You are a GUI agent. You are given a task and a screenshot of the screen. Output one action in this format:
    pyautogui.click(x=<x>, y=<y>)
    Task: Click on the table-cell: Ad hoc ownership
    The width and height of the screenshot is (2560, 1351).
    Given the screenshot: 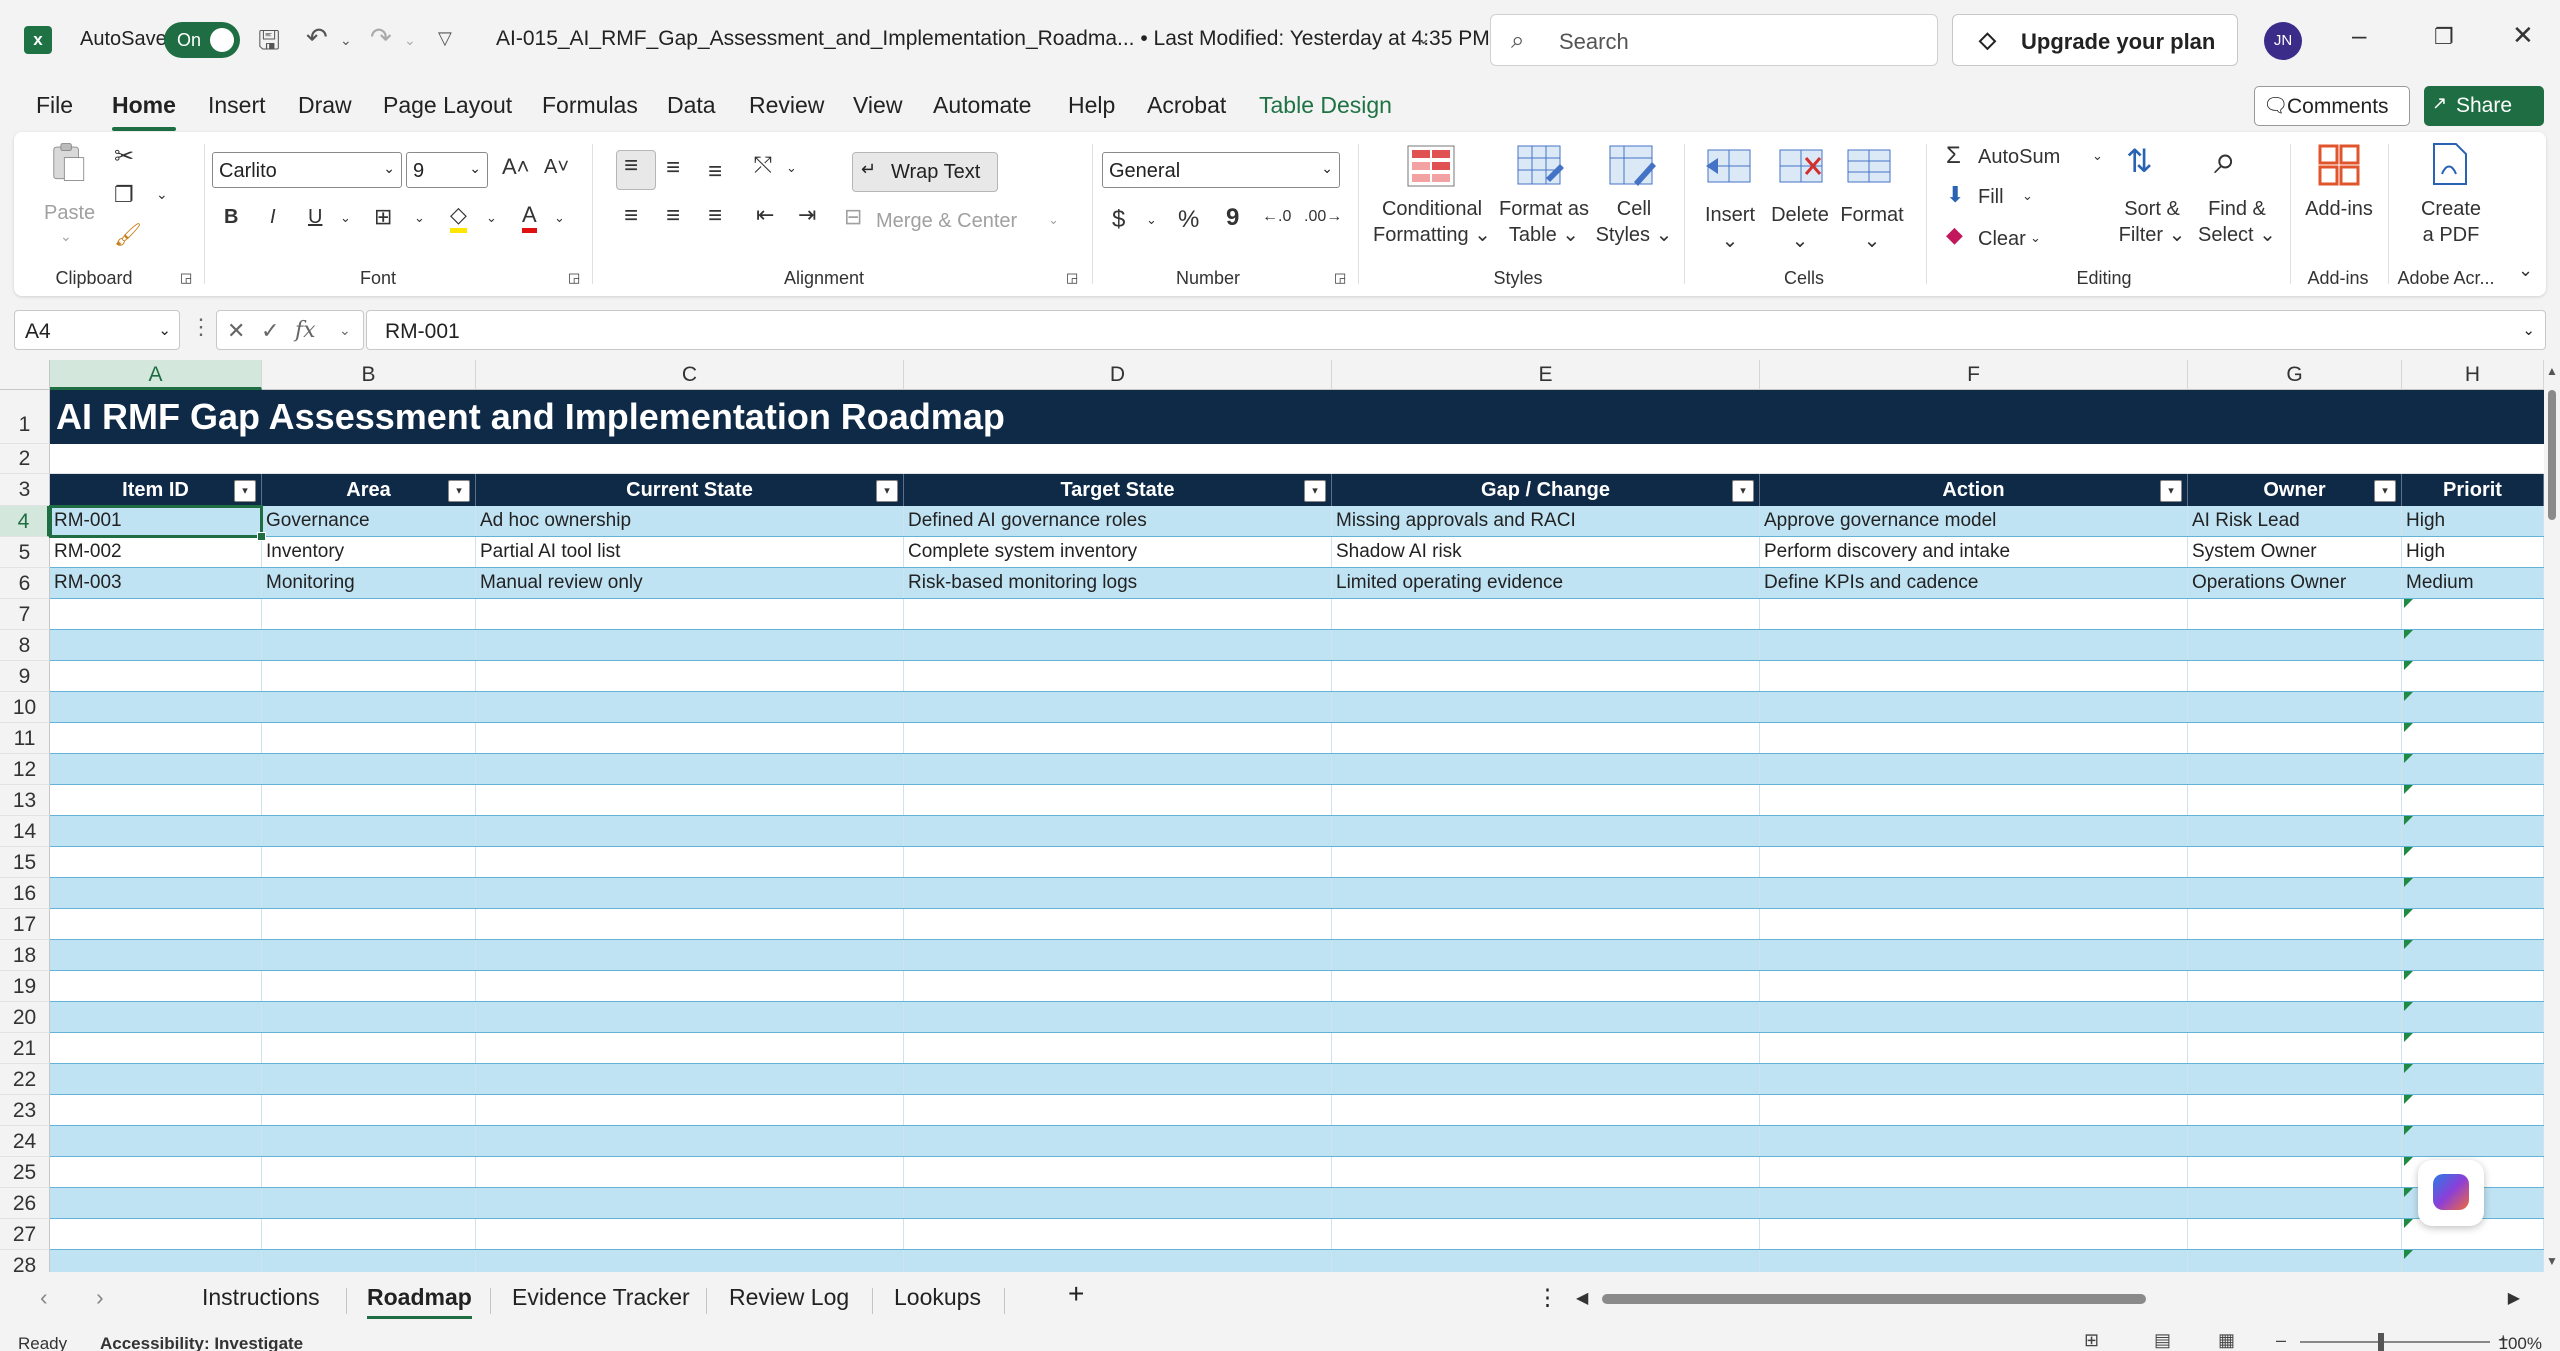 What is the action you would take?
    pyautogui.click(x=690, y=521)
    